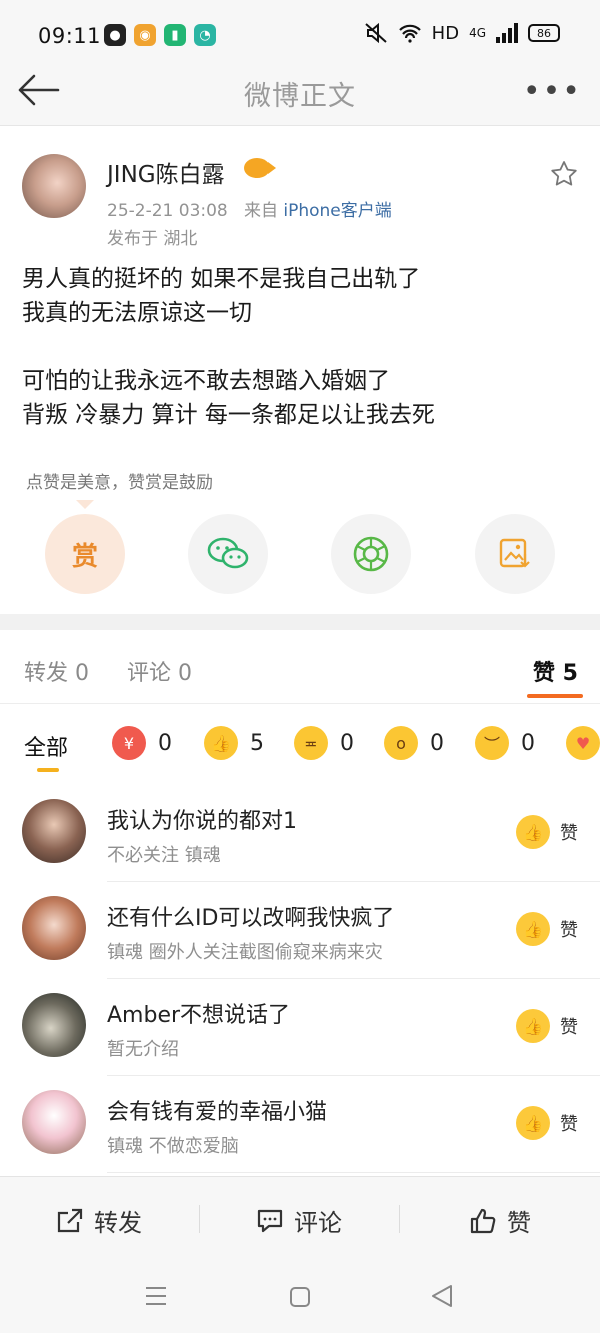  Describe the element at coordinates (311, 743) in the screenshot. I see `laugh-emoji-icon: ≖` at that location.